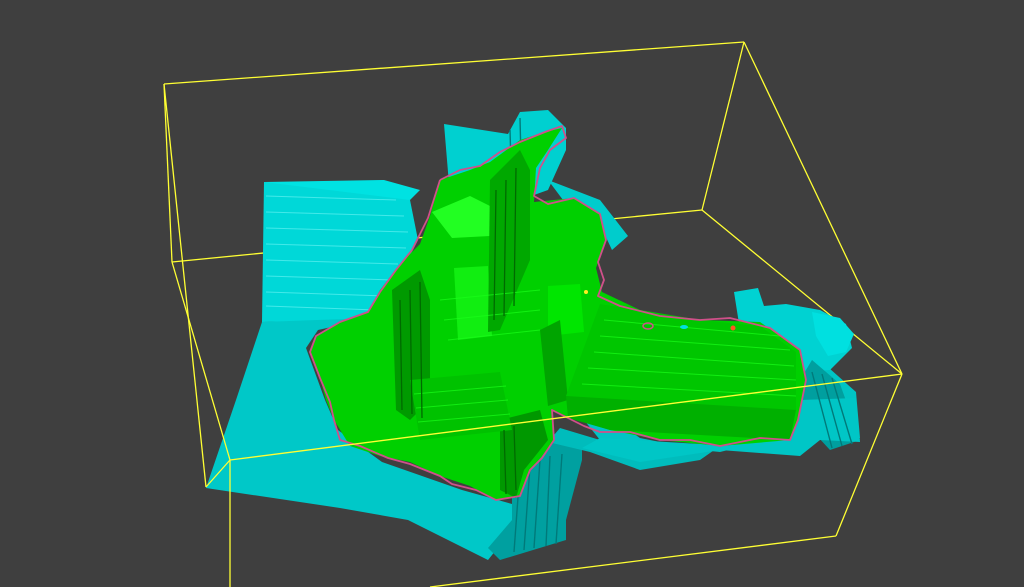 Image resolution: width=1024 pixels, height=587 pixels. Describe the element at coordinates (586, 292) in the screenshot. I see `marker-yellow` at that location.